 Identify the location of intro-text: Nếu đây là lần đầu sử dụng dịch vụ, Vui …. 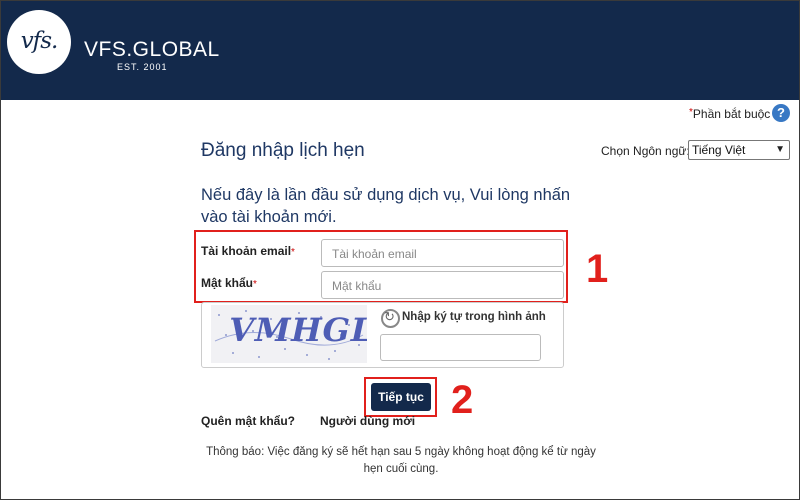
(386, 206).